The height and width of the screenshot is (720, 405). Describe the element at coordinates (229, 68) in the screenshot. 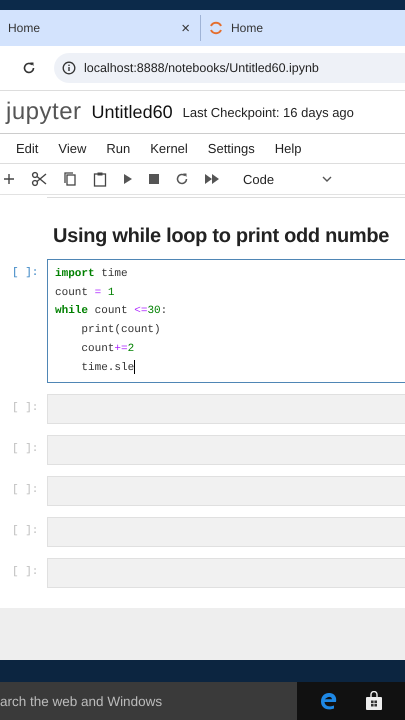

I see `address-bar: localhost:8888/notebooks/Untitled60.ipynb` at that location.